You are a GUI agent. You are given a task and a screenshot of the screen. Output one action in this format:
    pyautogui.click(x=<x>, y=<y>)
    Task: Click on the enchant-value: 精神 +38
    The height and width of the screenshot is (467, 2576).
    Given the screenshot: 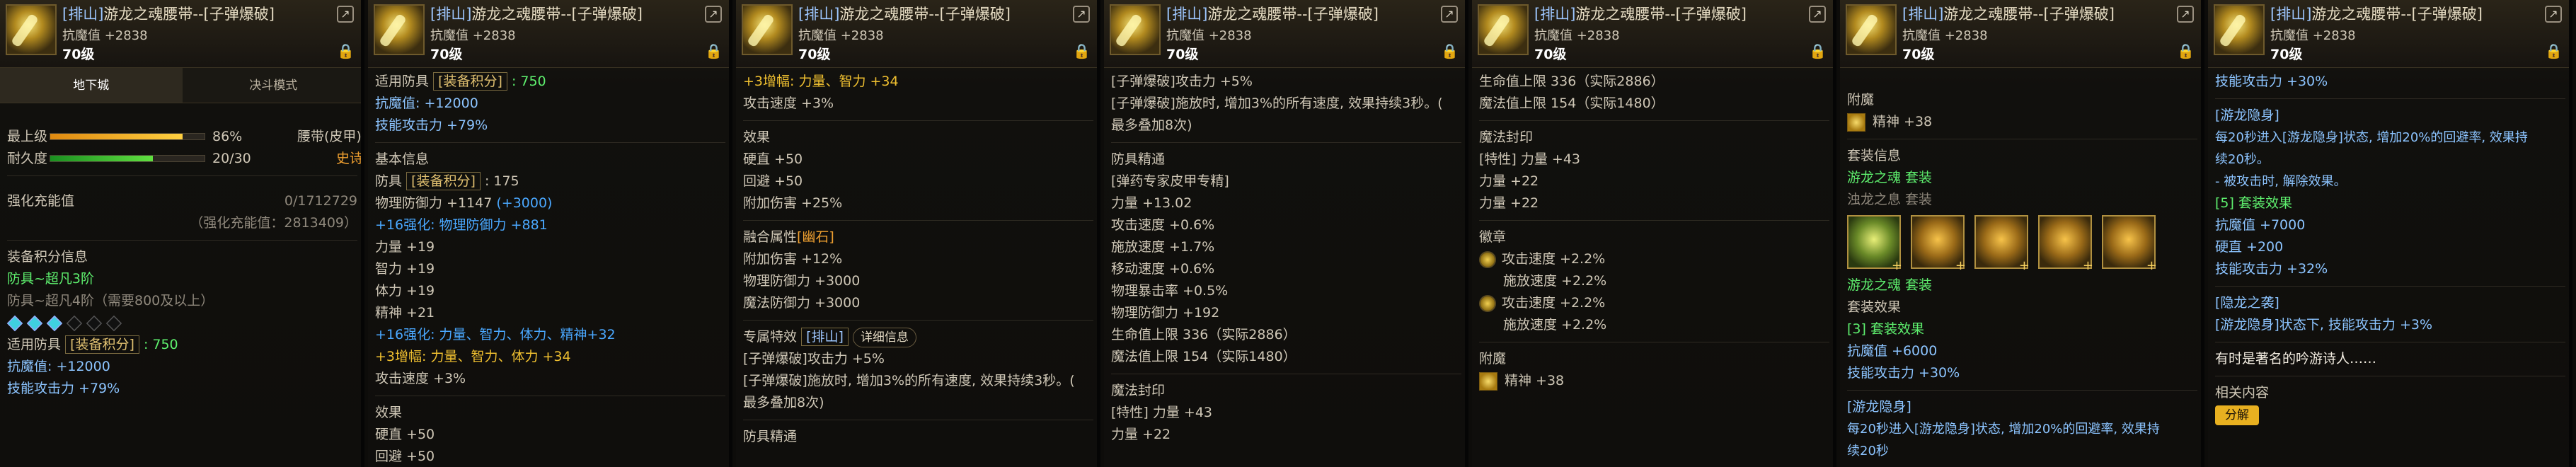 What is the action you would take?
    pyautogui.click(x=1903, y=121)
    